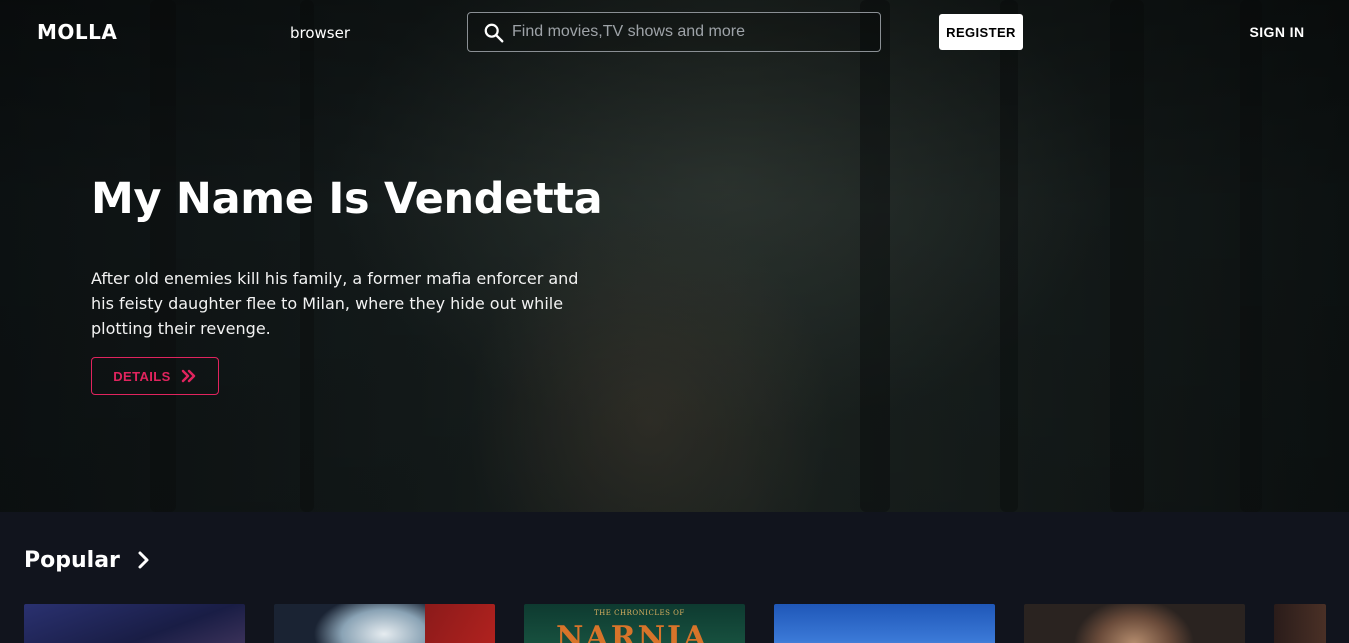 The image size is (1349, 643). Describe the element at coordinates (144, 560) in the screenshot. I see `chevron-right-icon` at that location.